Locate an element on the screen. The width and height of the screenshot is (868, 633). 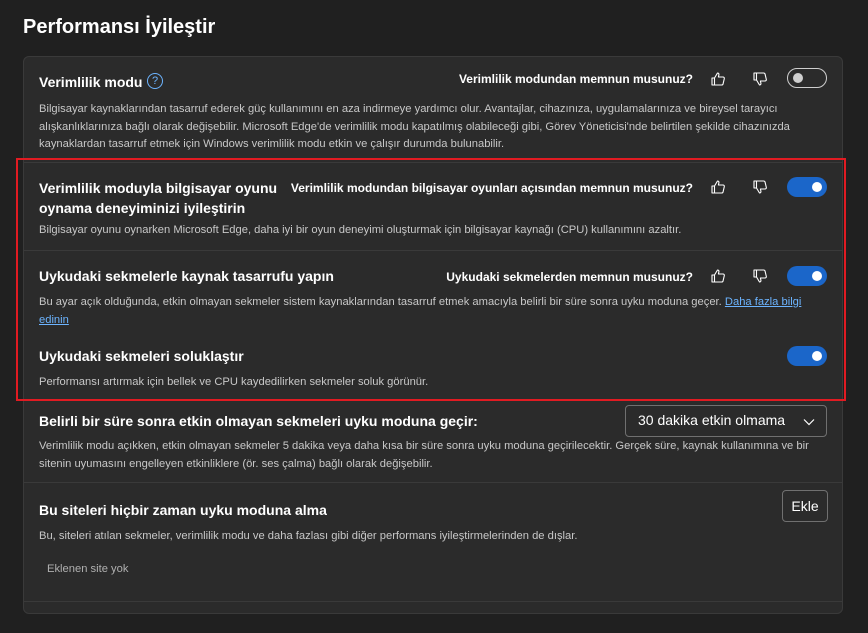
sleeping-tabs-feedback-question: Uykudaki sekmelerden memnun musunuz? is located at coordinates (569, 277).